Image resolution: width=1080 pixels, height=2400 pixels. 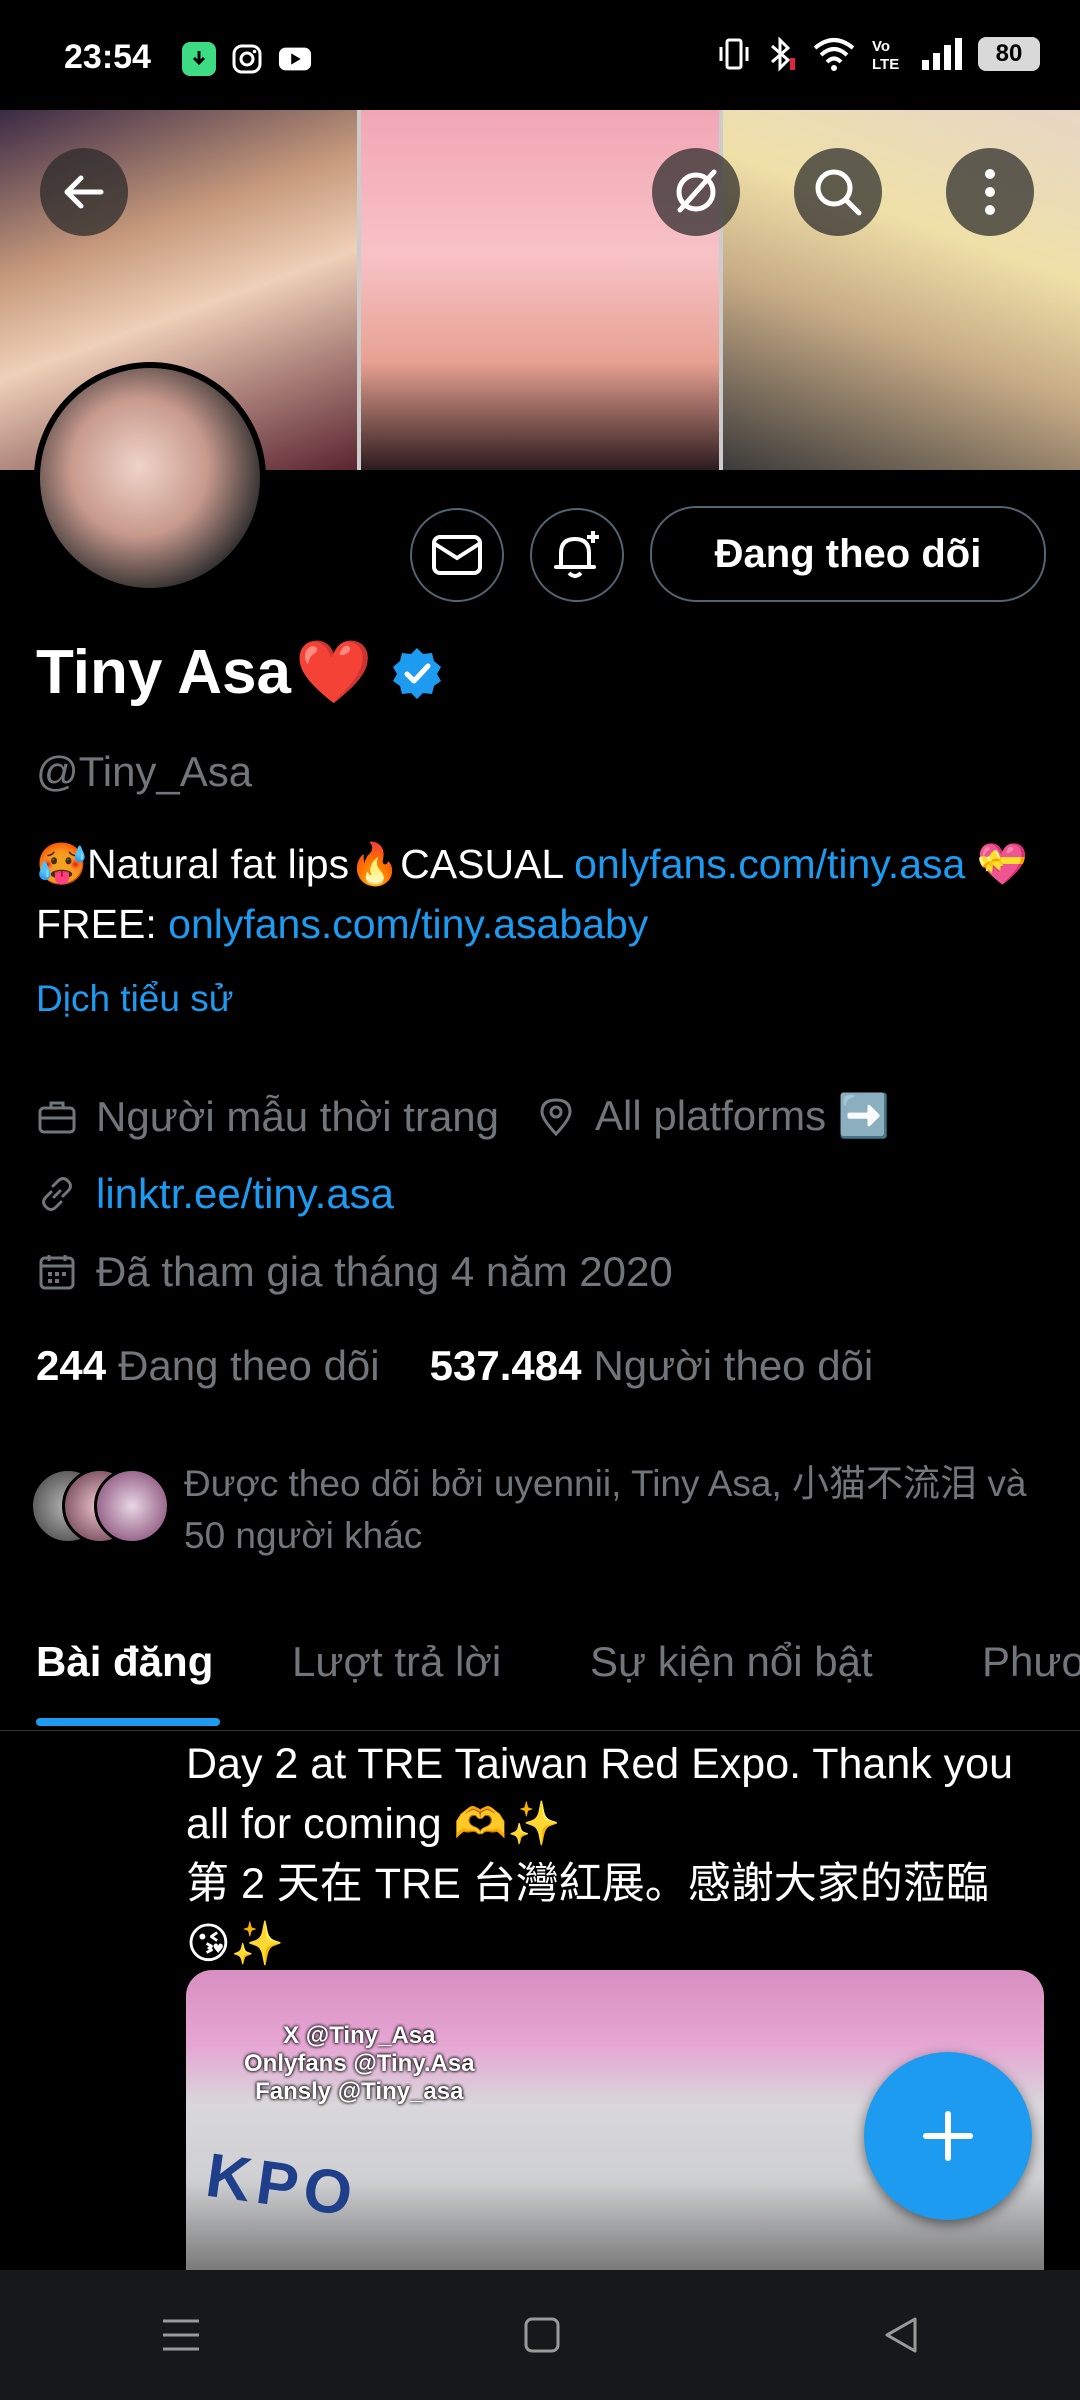 I want to click on tab-replies: Lượt trả lời, so click(x=396, y=1662).